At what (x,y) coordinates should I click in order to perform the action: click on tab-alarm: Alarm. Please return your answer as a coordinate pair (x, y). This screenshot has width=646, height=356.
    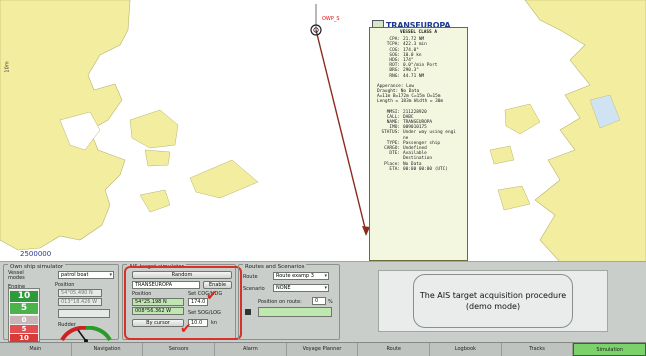
    Looking at the image, I should click on (251, 349).